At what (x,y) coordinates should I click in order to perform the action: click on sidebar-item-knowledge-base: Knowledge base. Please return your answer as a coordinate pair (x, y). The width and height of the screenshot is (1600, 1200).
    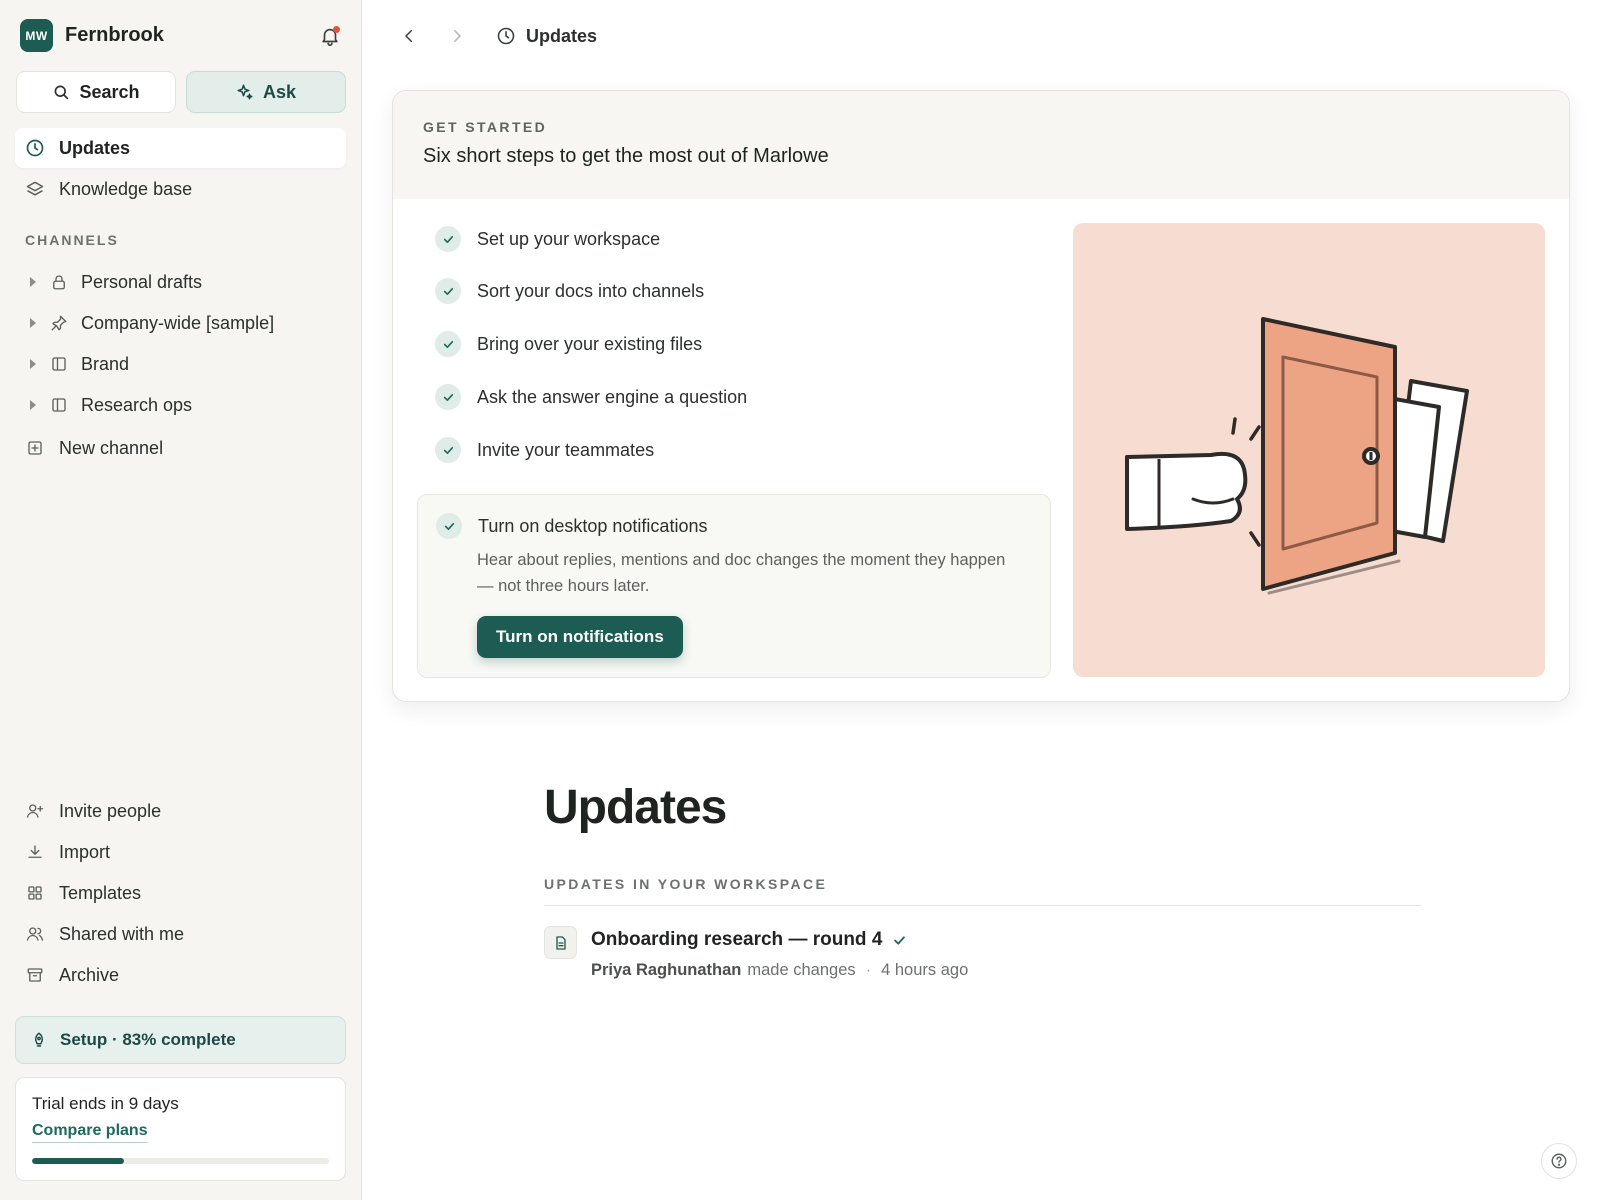
    Looking at the image, I should click on (180, 189).